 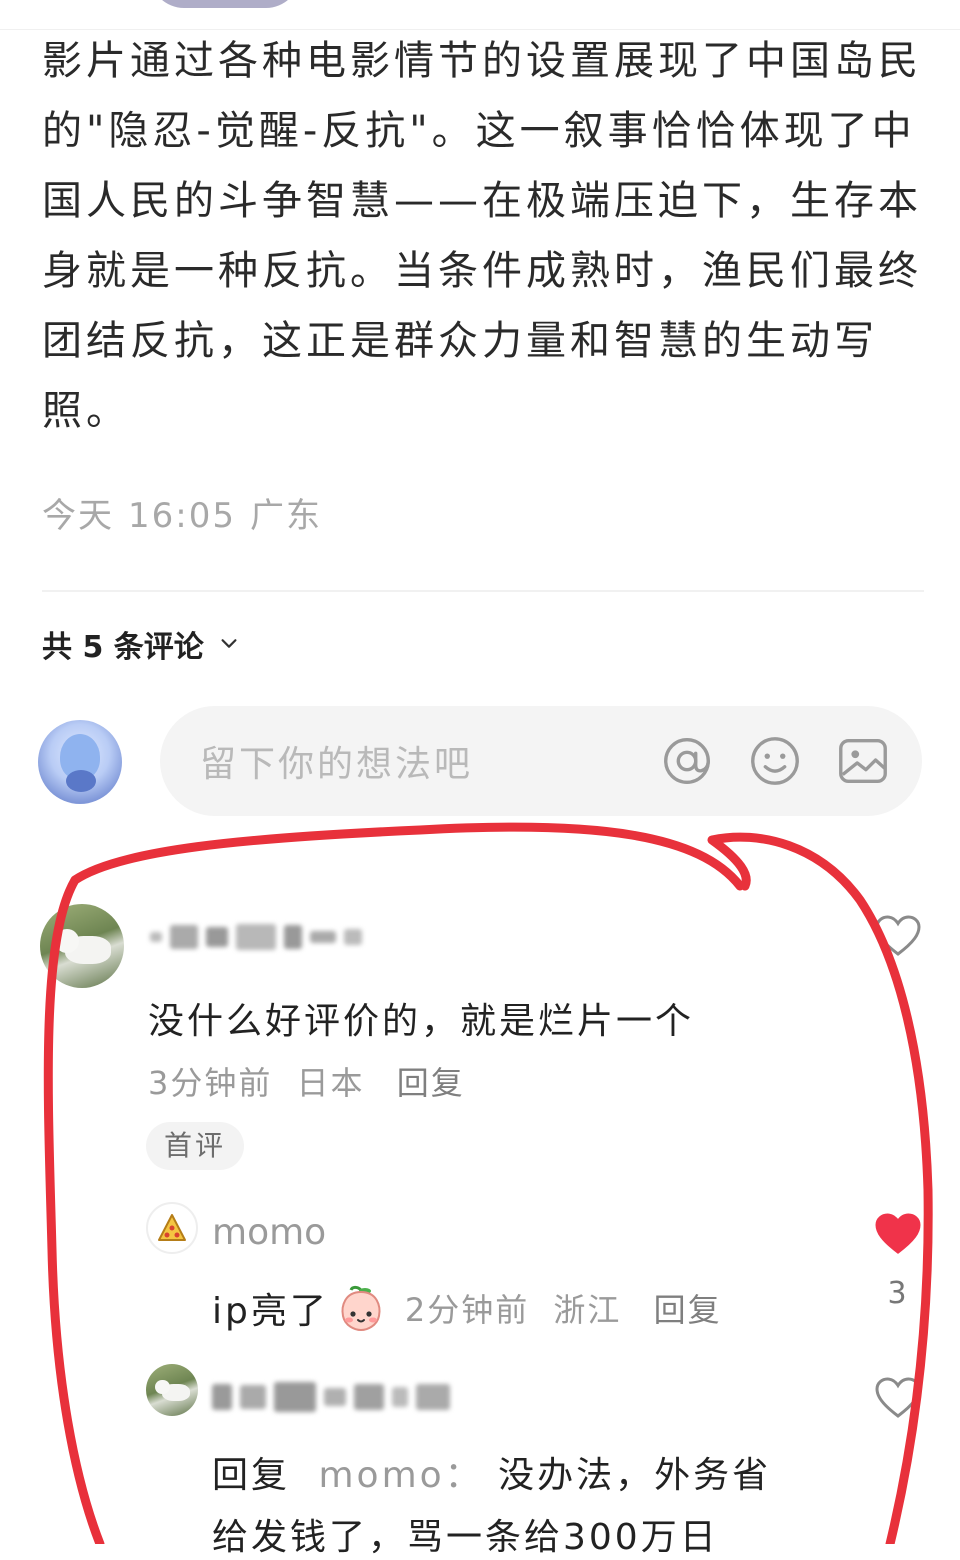 What do you see at coordinates (78, 516) in the screenshot?
I see `post-date: 今天` at bounding box center [78, 516].